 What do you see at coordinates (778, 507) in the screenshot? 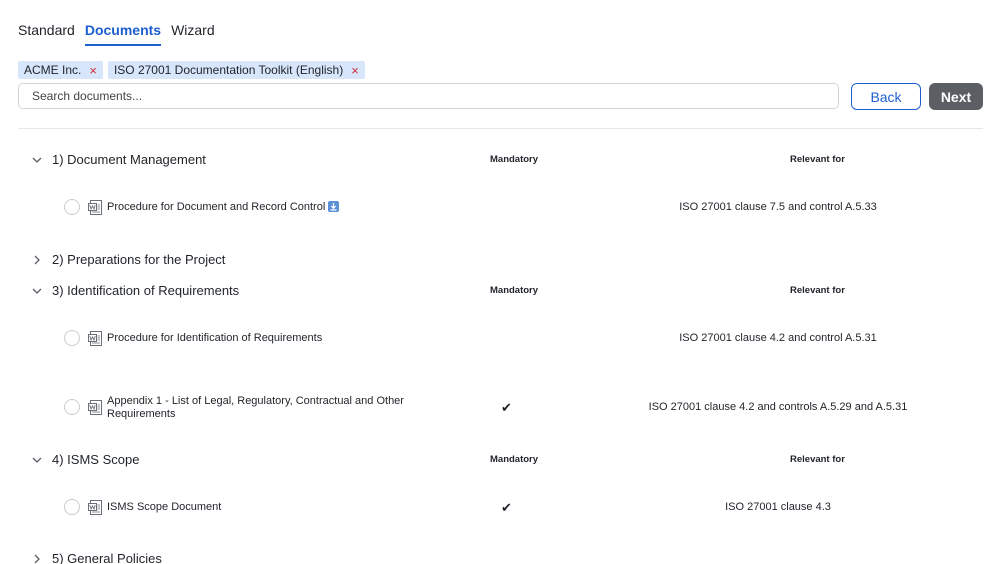
I see `relevant-for: ISO 27001 clause 4.3` at bounding box center [778, 507].